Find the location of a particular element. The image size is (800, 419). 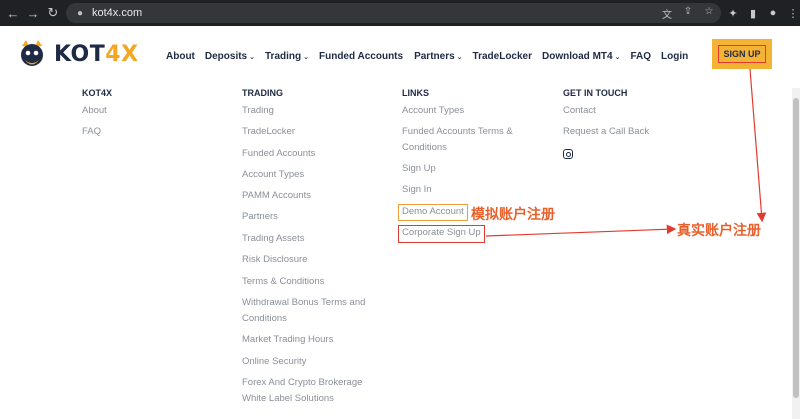

column-title: TRADING is located at coordinates (262, 93).